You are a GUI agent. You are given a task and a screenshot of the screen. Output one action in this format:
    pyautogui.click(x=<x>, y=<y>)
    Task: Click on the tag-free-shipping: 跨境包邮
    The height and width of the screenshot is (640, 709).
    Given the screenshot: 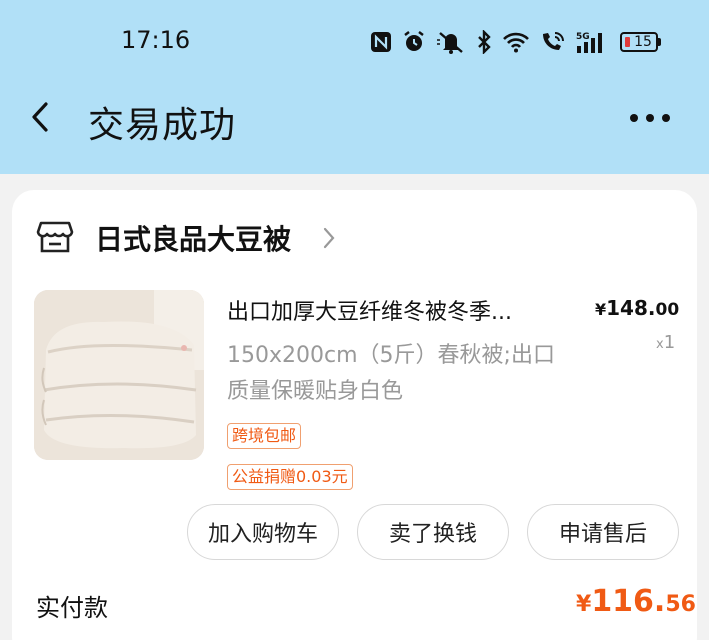 What is the action you would take?
    pyautogui.click(x=264, y=436)
    